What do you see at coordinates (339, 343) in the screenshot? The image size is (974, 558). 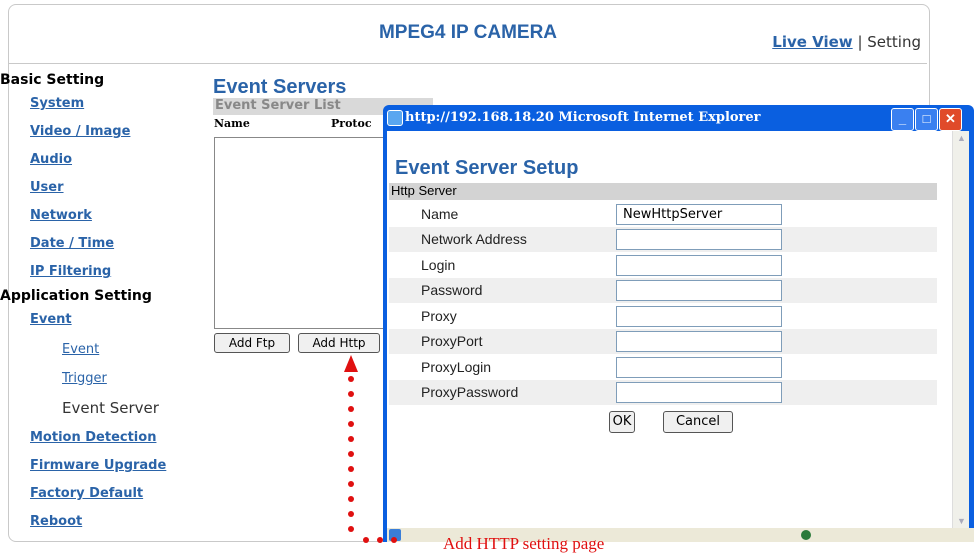 I see `add-http-button: Add Http` at bounding box center [339, 343].